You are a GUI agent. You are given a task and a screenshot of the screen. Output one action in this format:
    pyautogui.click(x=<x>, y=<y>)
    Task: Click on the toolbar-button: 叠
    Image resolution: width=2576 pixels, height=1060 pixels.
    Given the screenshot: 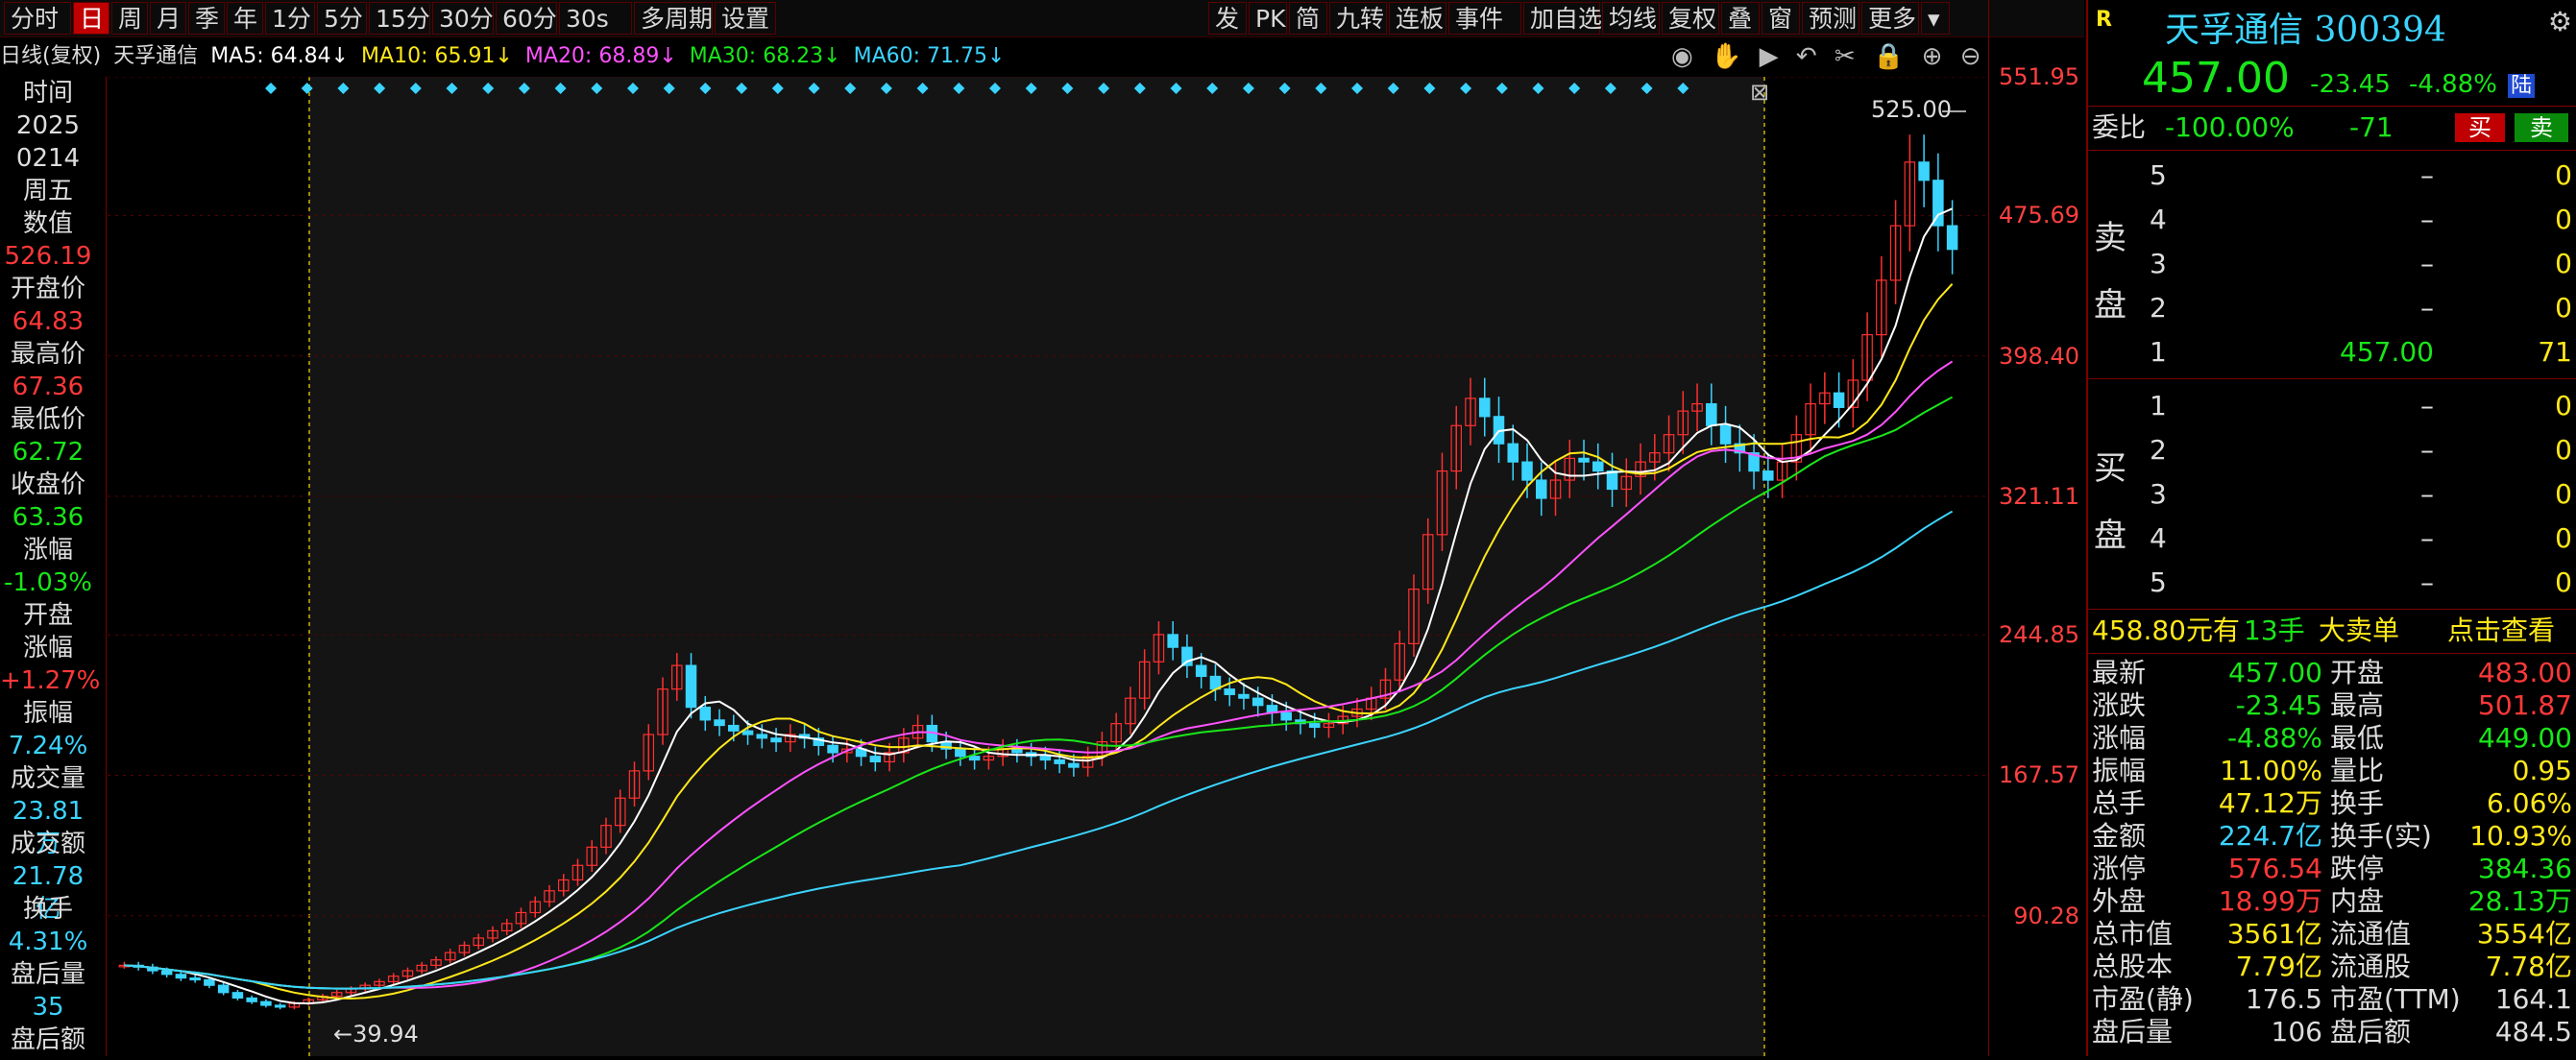 What is the action you would take?
    pyautogui.click(x=1740, y=18)
    